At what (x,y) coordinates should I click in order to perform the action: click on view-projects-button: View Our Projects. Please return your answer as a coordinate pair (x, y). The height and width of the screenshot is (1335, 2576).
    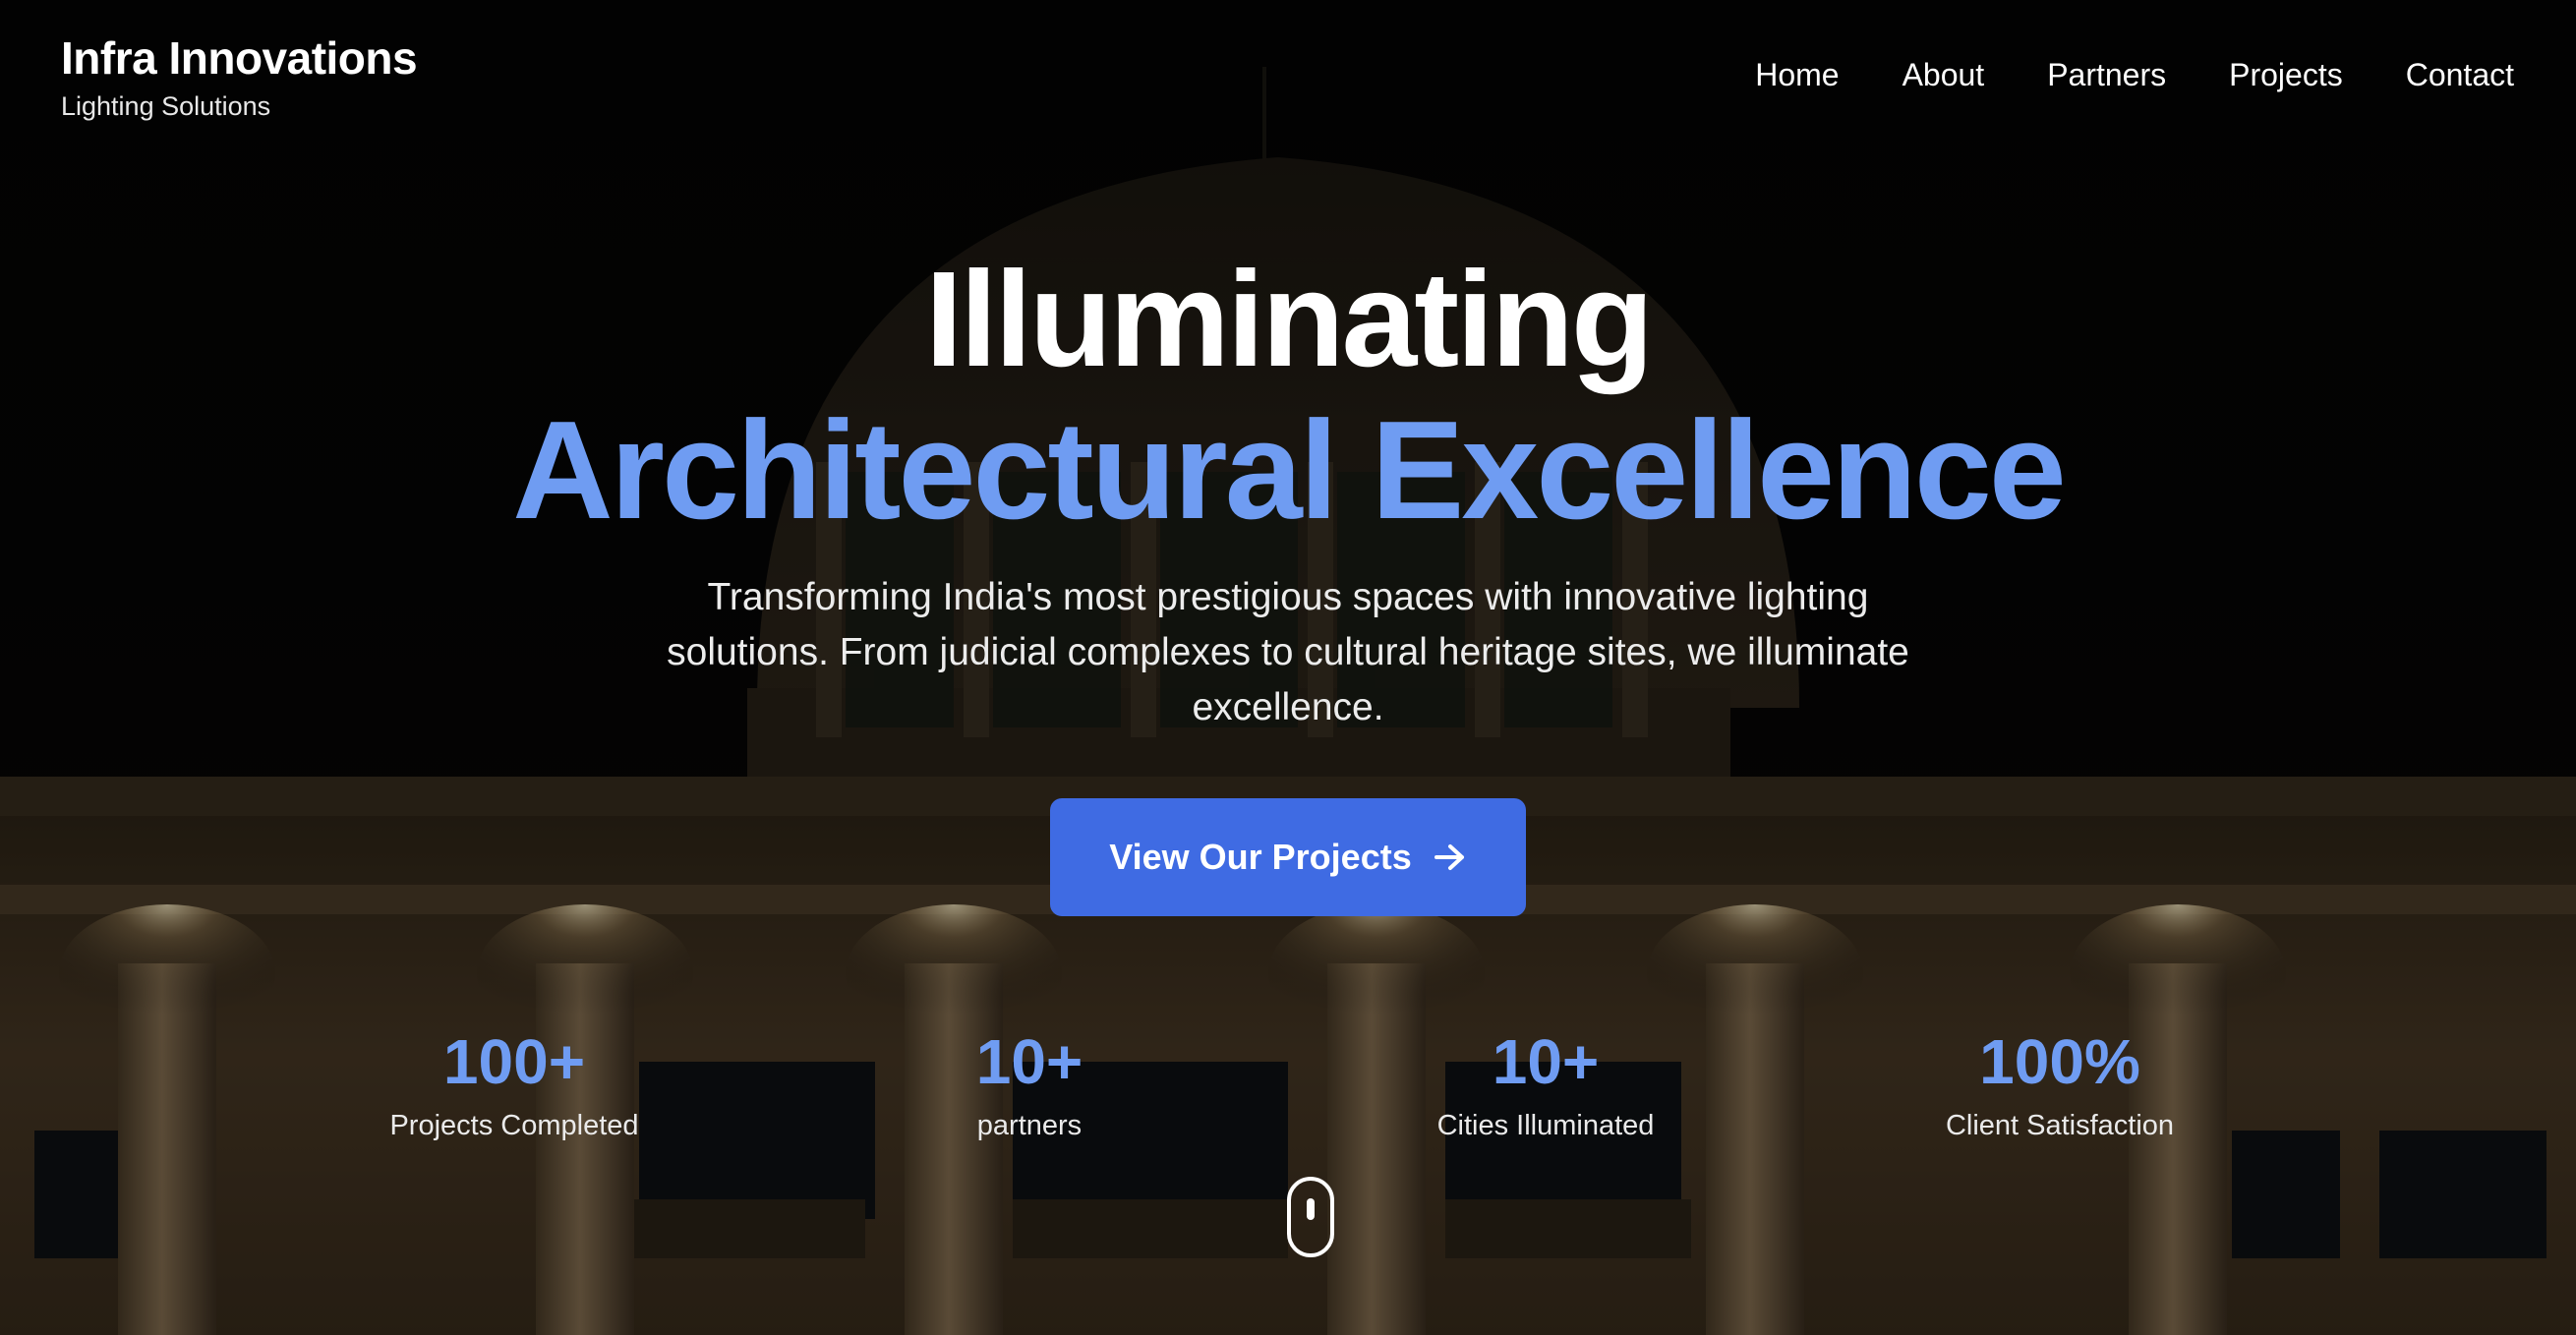
    Looking at the image, I should click on (1288, 857).